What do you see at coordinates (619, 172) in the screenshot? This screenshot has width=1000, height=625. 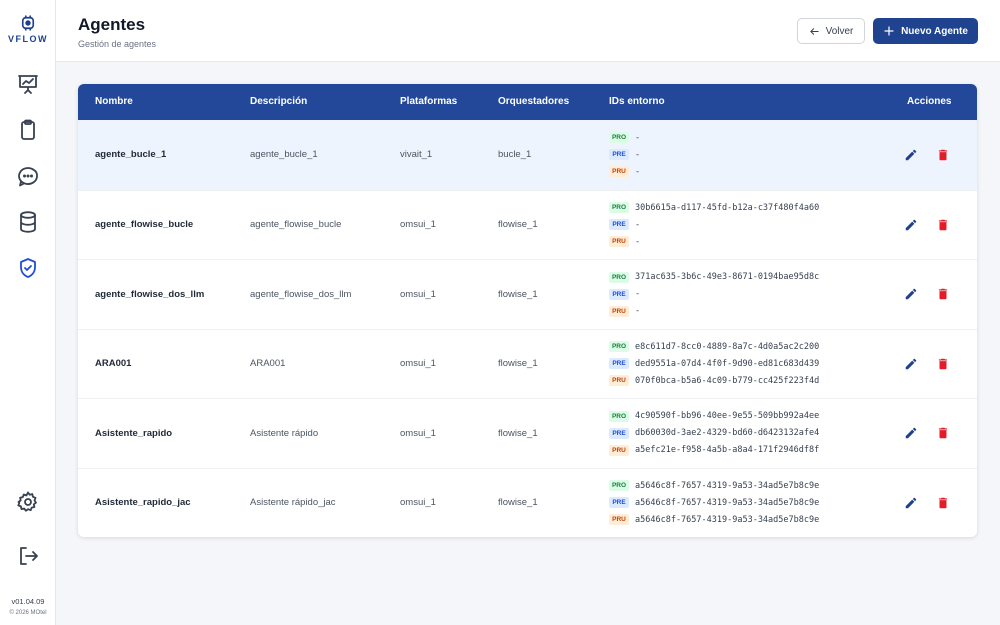 I see `env-badge-pru: PRU` at bounding box center [619, 172].